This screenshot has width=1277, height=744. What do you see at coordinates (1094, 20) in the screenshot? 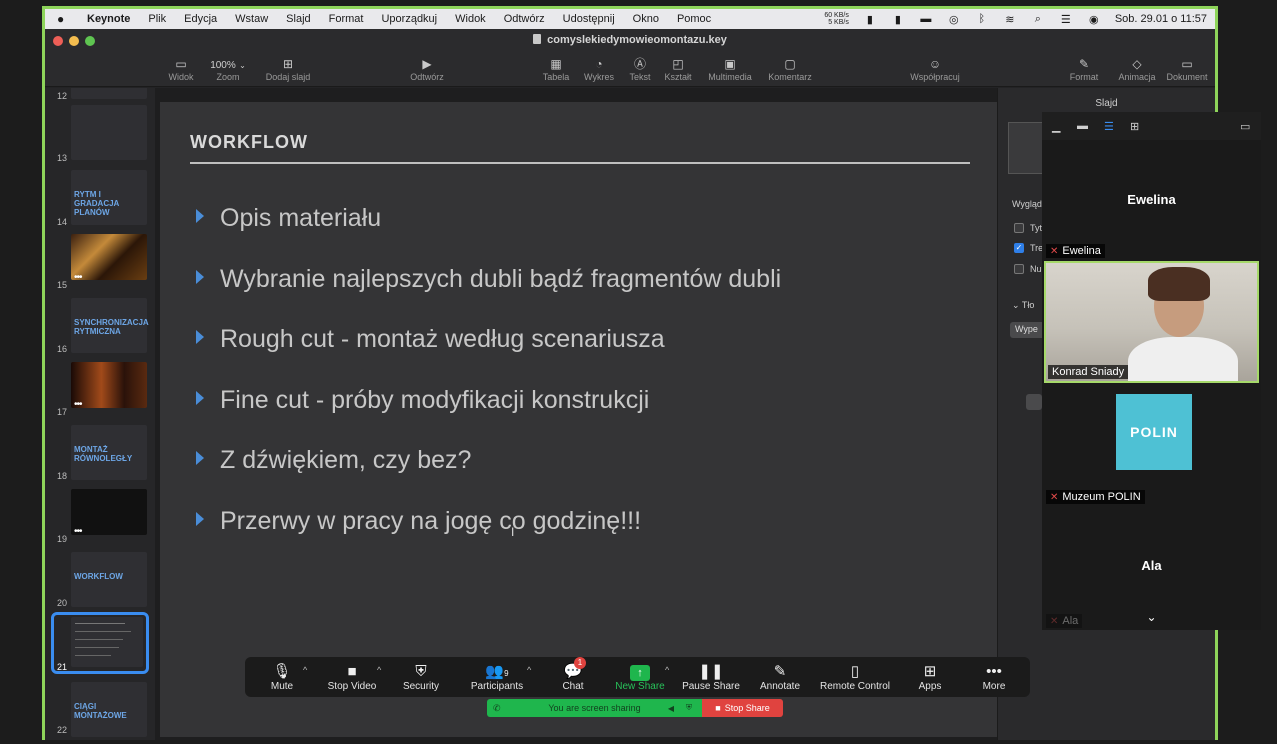
I see `zoom-record-icon: ◉` at bounding box center [1094, 20].